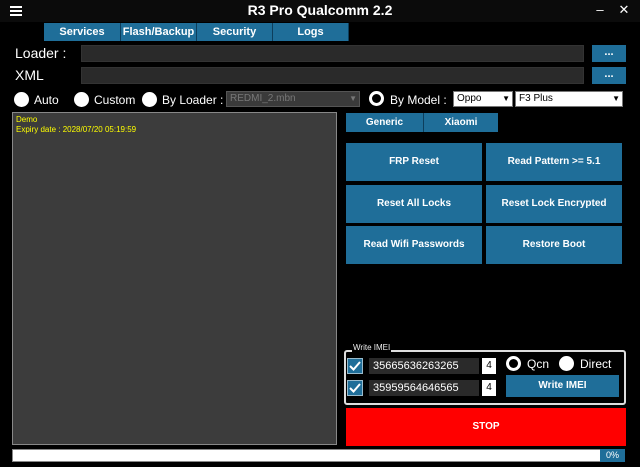 This screenshot has height=467, width=640. Describe the element at coordinates (332, 75) in the screenshot. I see `xml-path-field` at that location.